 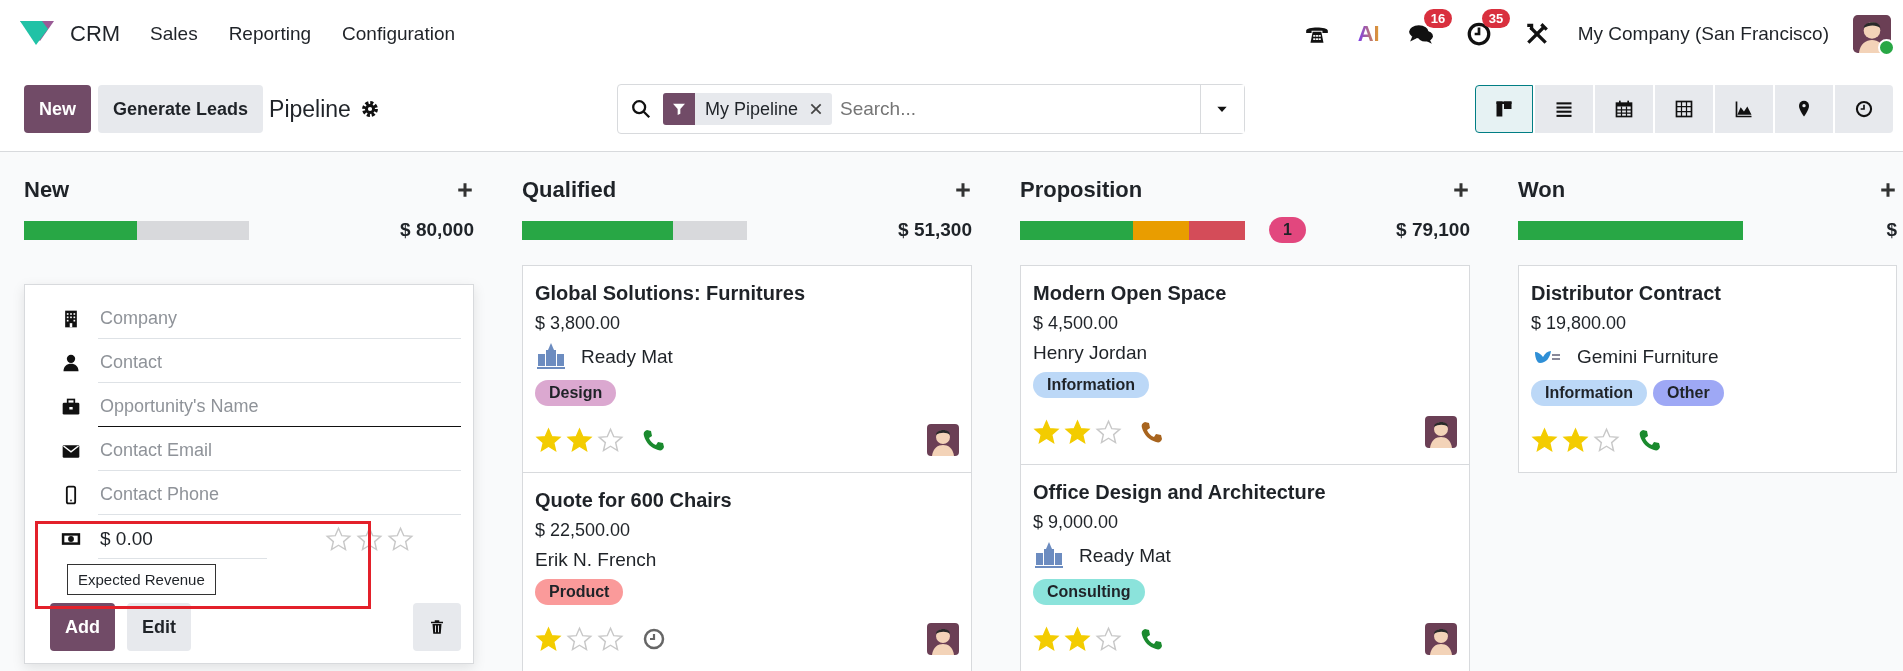 What do you see at coordinates (57, 109) in the screenshot?
I see `new-button: New` at bounding box center [57, 109].